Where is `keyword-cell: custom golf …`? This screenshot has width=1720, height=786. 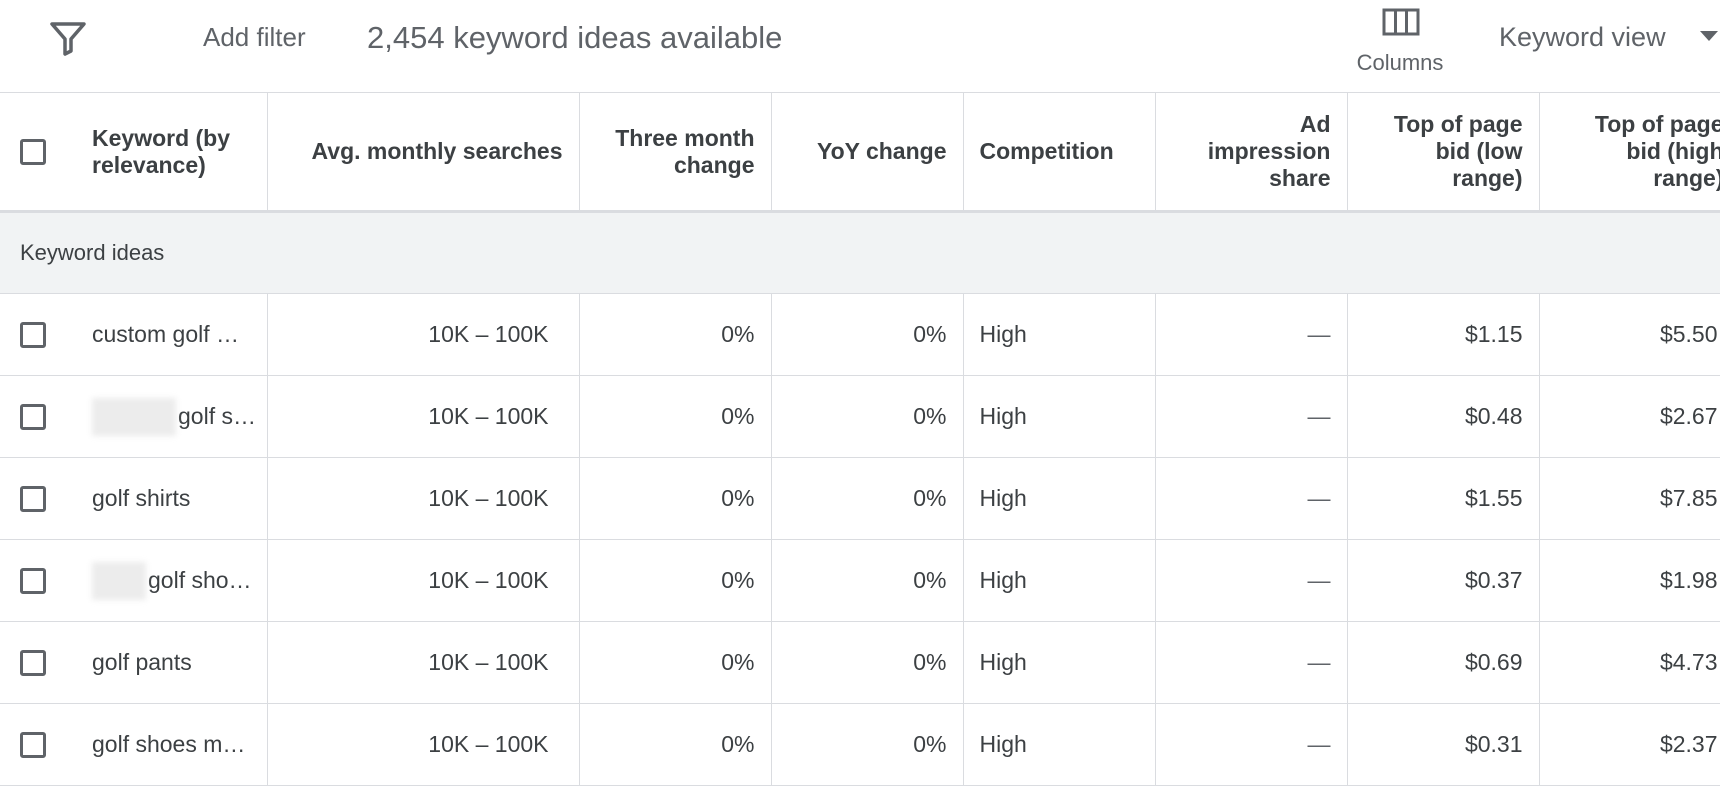 keyword-cell: custom golf … is located at coordinates (173, 335).